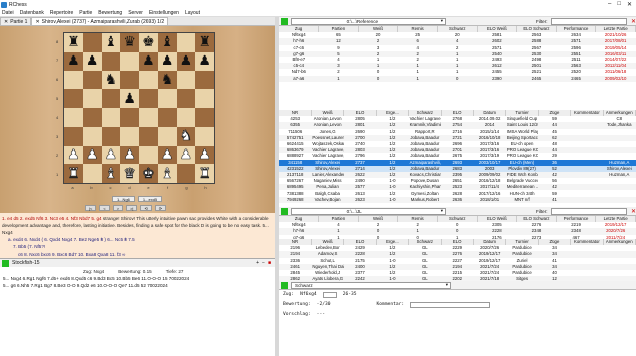  I want to click on close-button: ✕, so click(629, 4).